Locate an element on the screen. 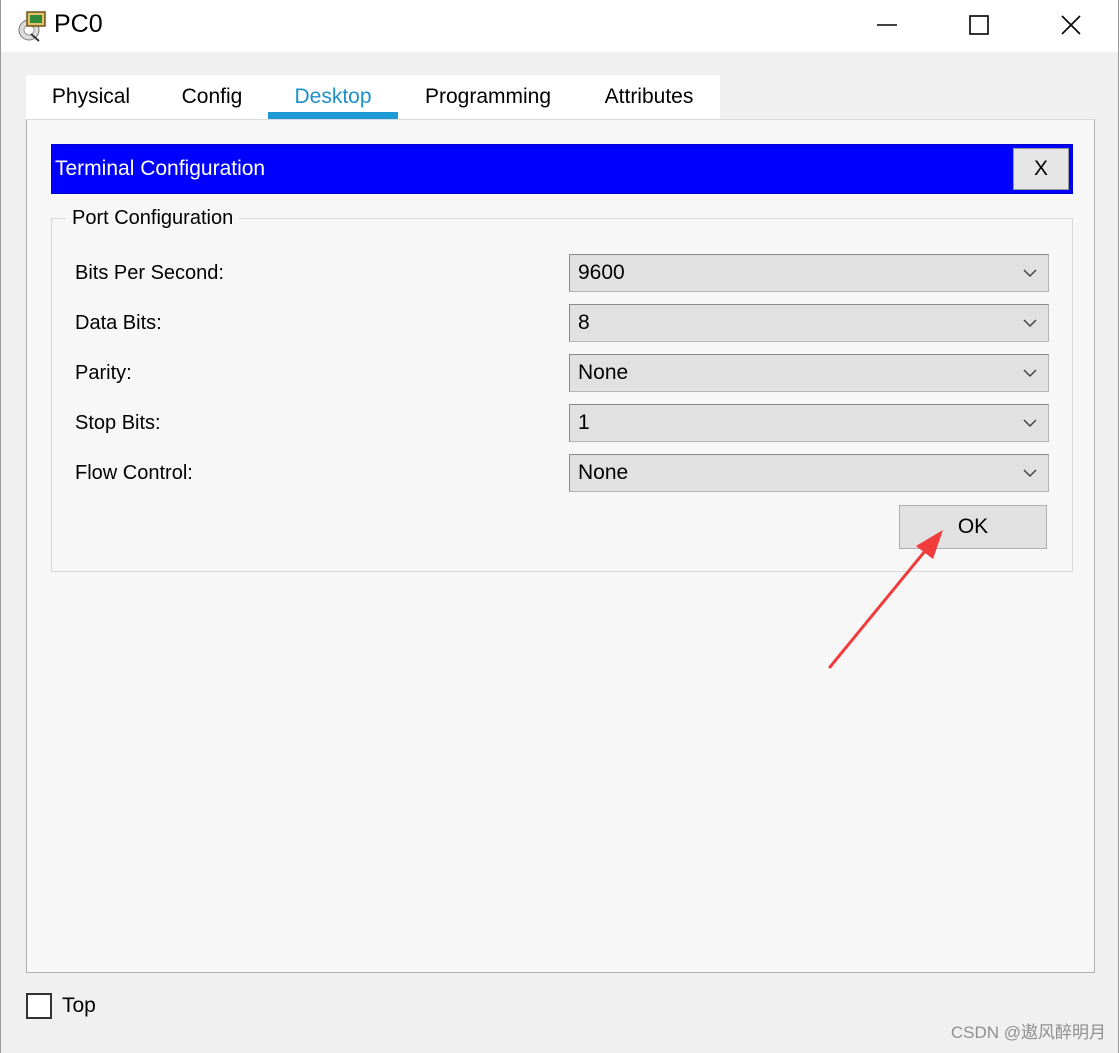  ok-button: OK is located at coordinates (973, 527).